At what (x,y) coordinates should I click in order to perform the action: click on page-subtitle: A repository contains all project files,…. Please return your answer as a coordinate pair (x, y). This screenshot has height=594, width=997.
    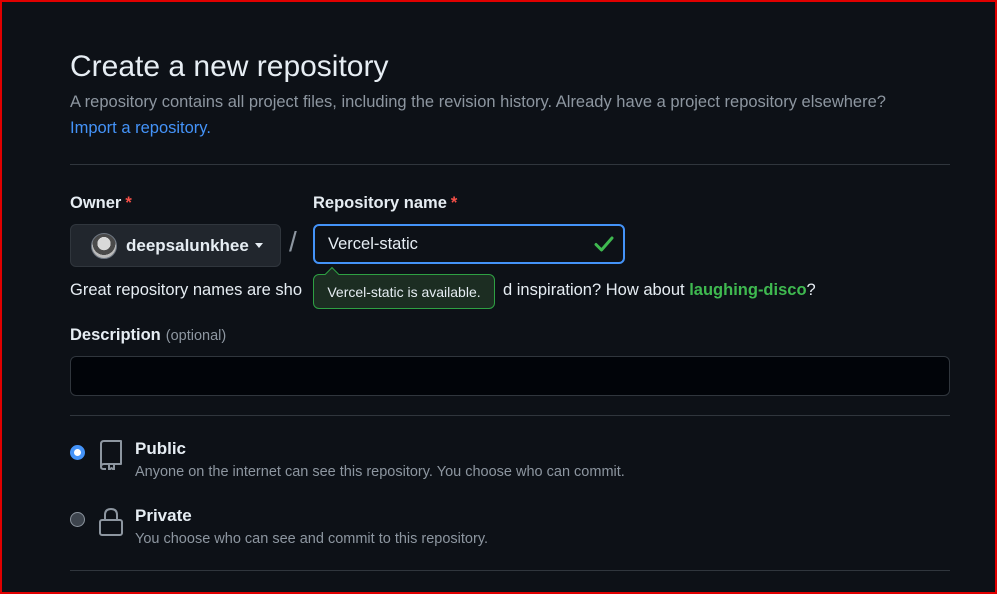
    Looking at the image, I should click on (478, 102).